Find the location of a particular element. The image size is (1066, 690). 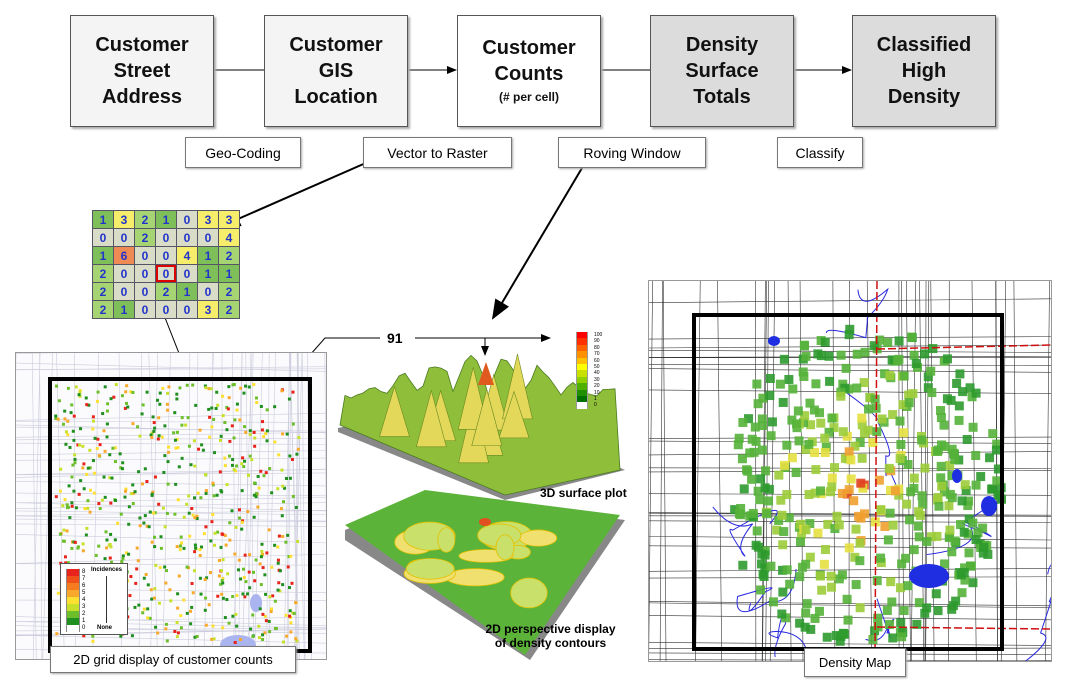

legend-value: 1 is located at coordinates (595, 399).